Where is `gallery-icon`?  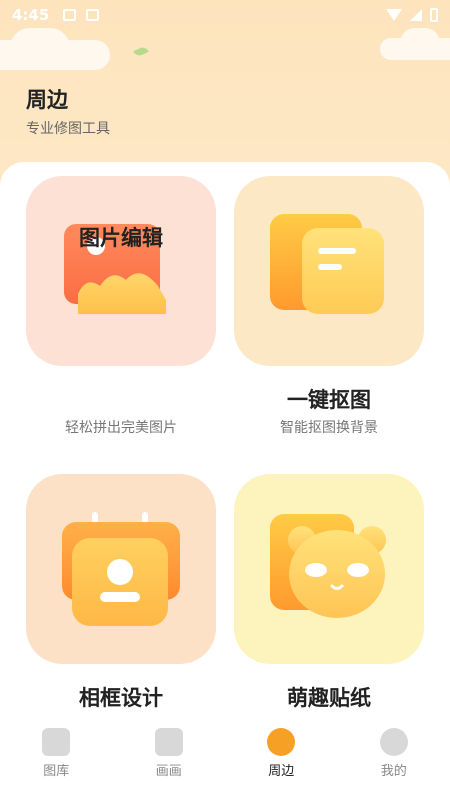 gallery-icon is located at coordinates (56, 742).